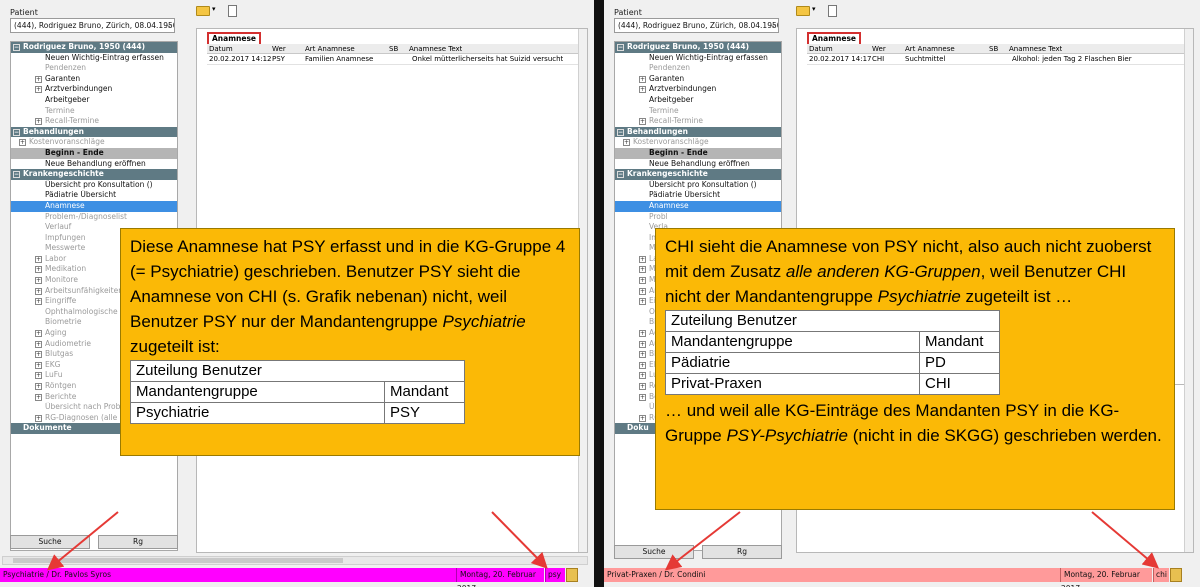 This screenshot has width=1200, height=587. What do you see at coordinates (82, 541) in the screenshot?
I see `arrow-to-mandant-left` at bounding box center [82, 541].